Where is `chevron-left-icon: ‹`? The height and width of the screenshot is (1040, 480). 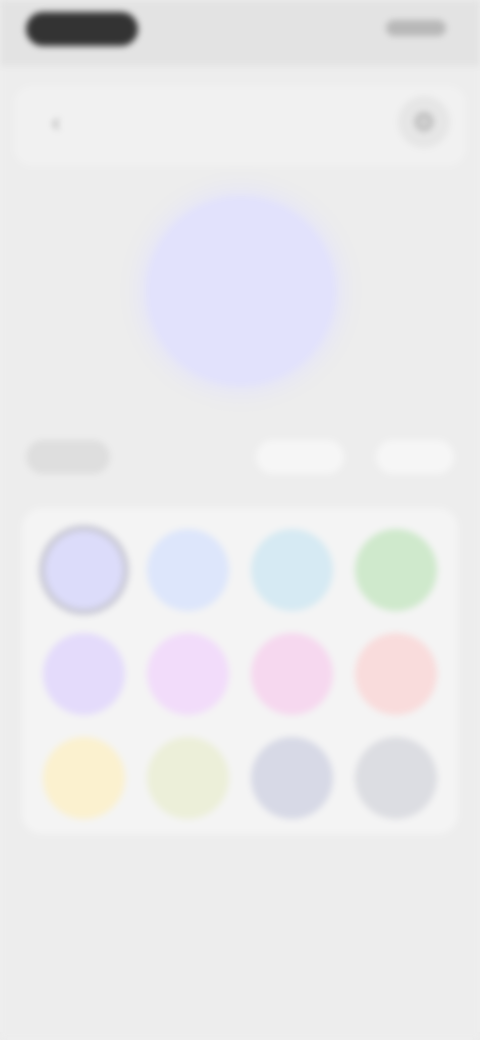
chevron-left-icon: ‹ is located at coordinates (56, 121).